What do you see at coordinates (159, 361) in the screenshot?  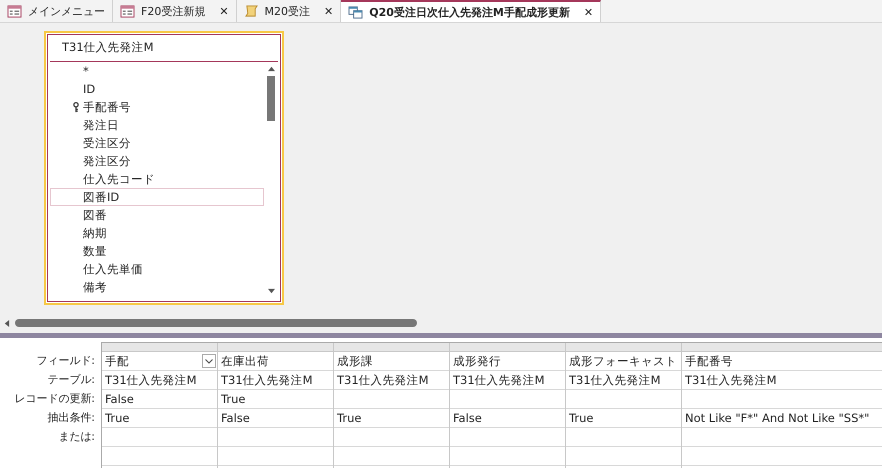 I see `field-cell: 手配` at bounding box center [159, 361].